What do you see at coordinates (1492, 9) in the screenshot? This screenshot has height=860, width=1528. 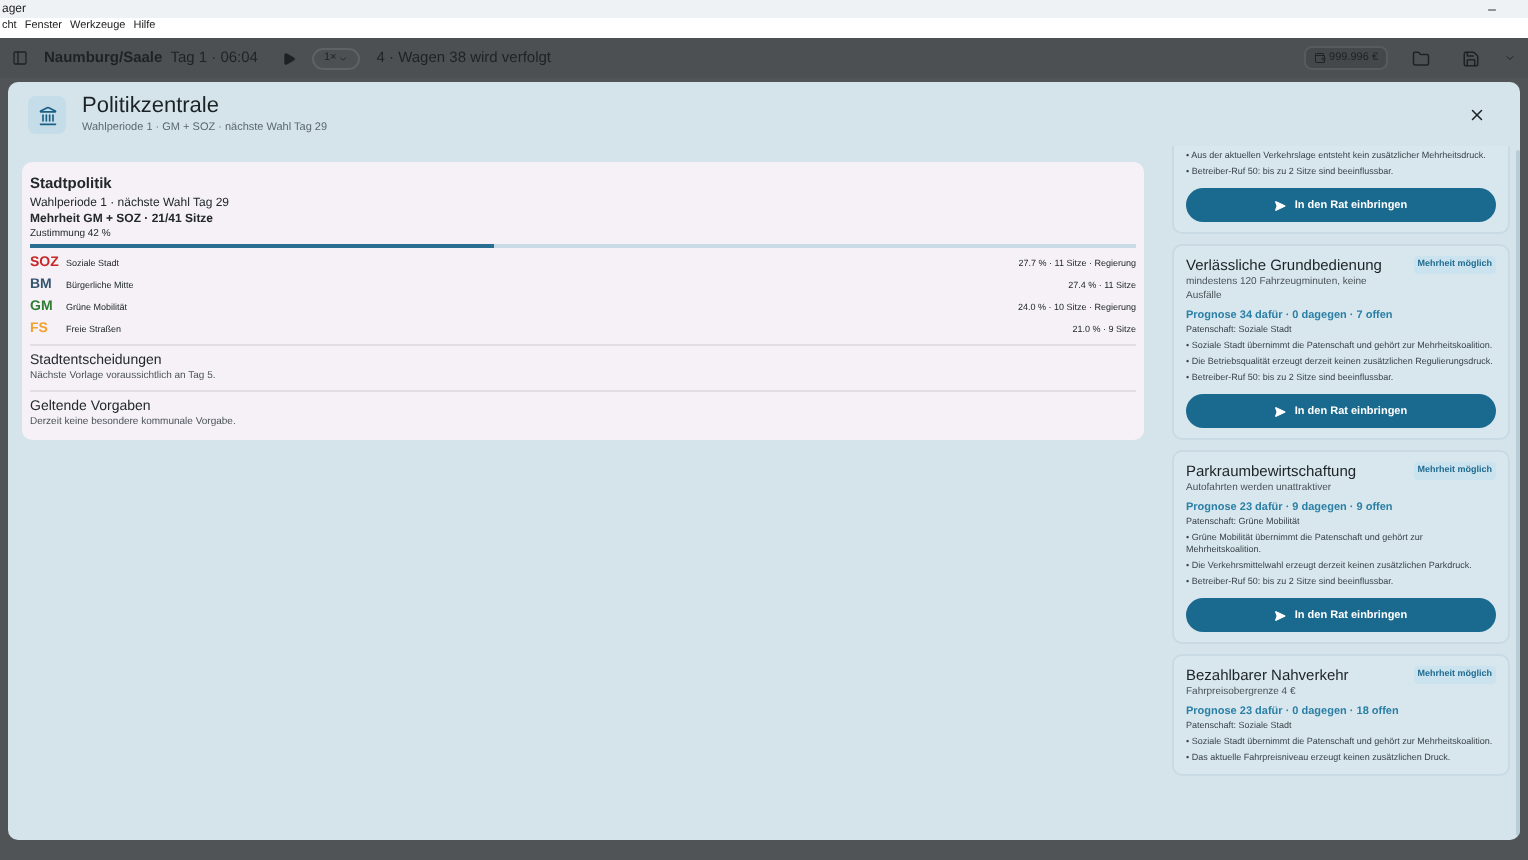 I see `minimize-icon` at bounding box center [1492, 9].